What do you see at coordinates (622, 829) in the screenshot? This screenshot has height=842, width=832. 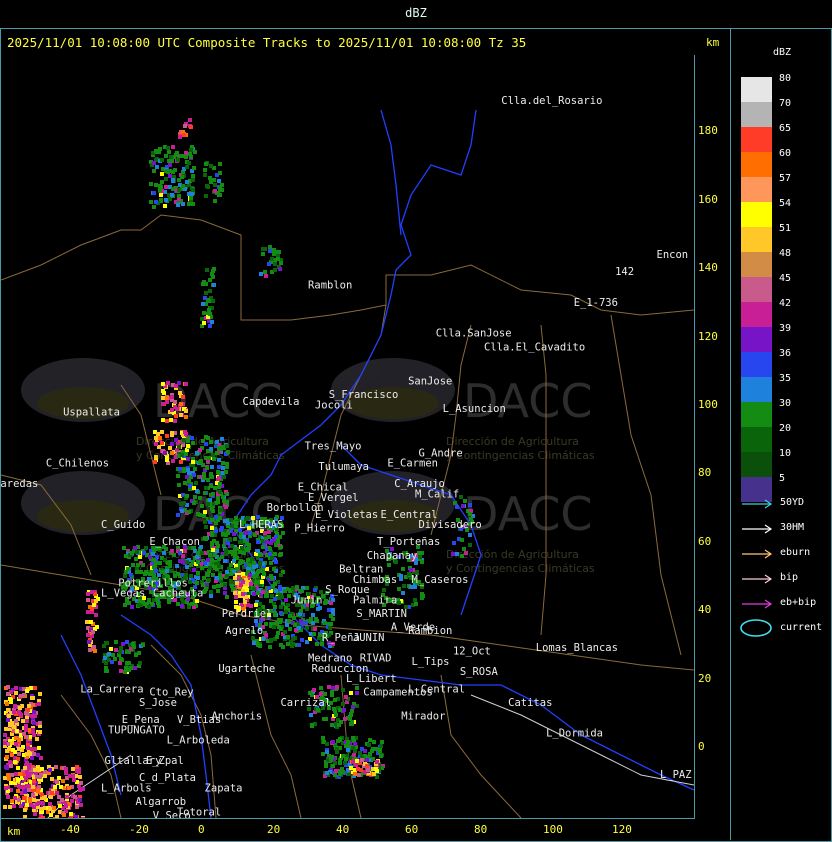 I see `x-tick-label: 120` at bounding box center [622, 829].